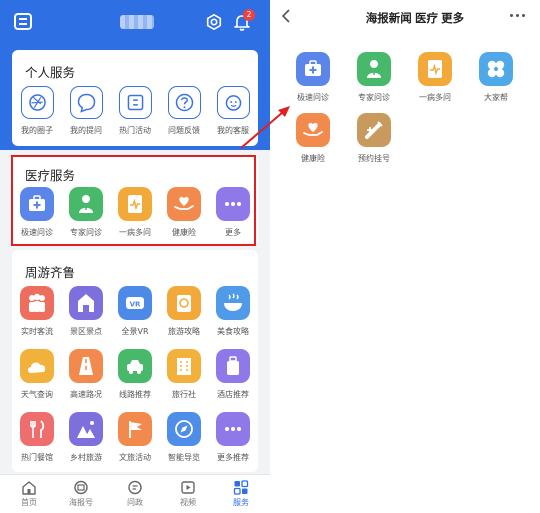 The width and height of the screenshot is (540, 513). I want to click on vr-headset-icon: VR, so click(135, 303).